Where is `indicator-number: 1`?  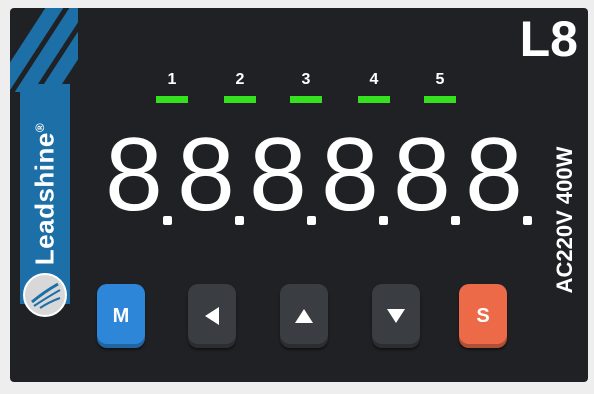
indicator-number: 1 is located at coordinates (172, 79).